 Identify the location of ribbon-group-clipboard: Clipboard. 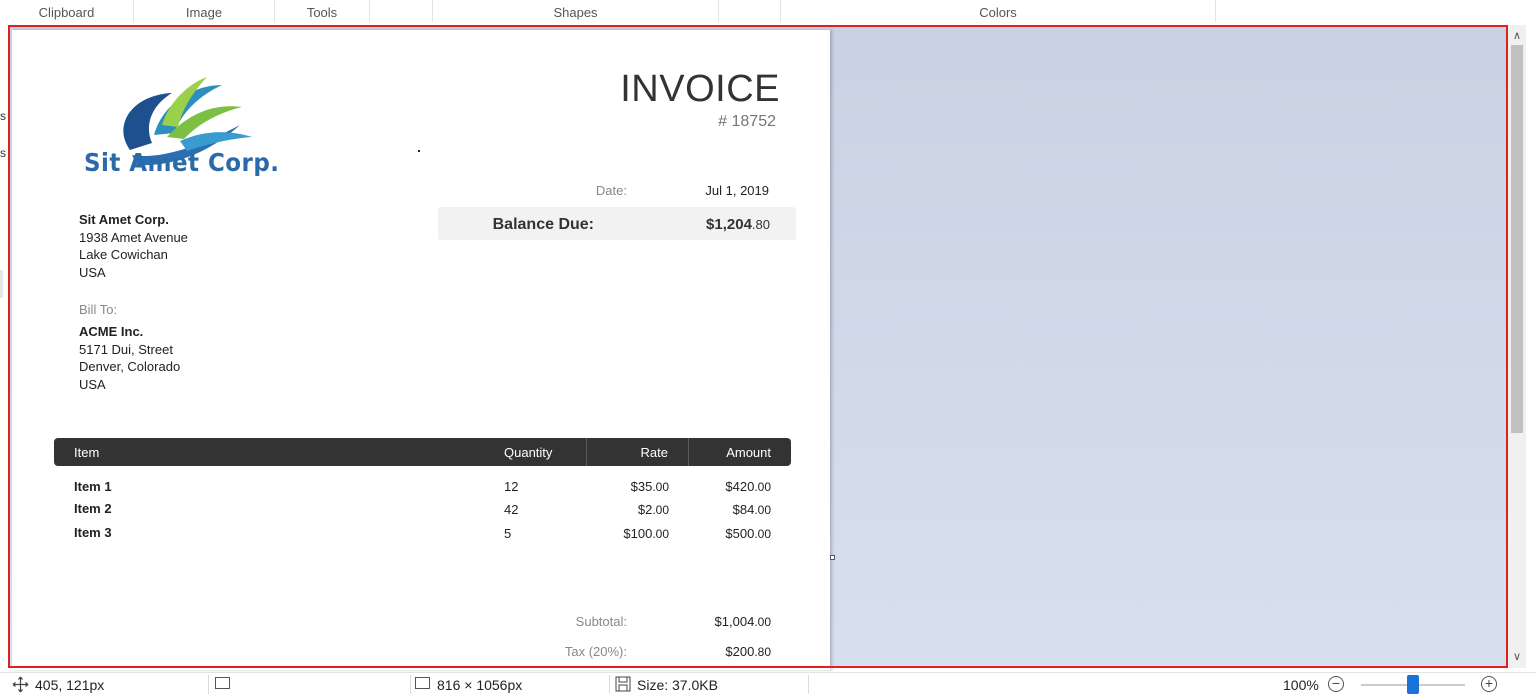
(67, 11).